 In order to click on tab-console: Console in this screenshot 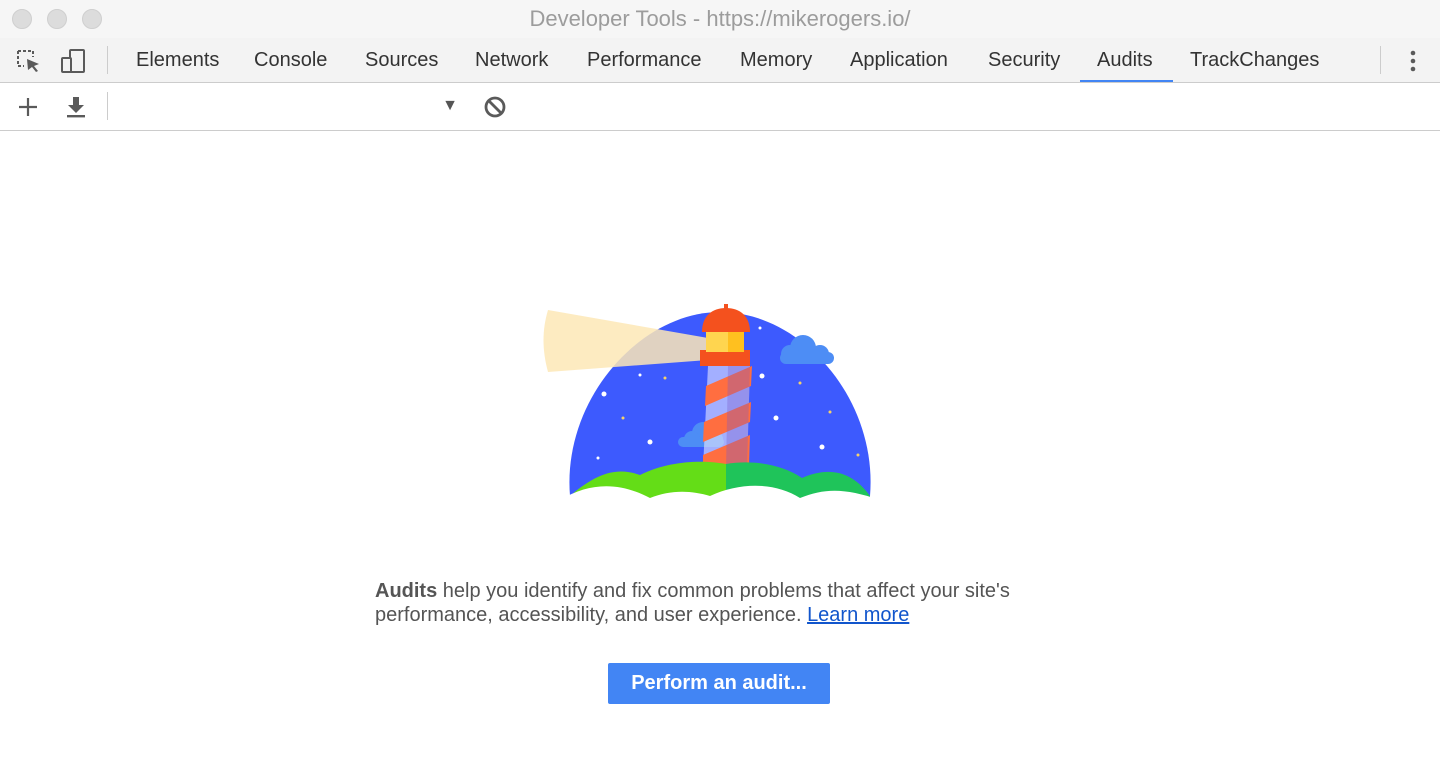, I will do `click(290, 60)`.